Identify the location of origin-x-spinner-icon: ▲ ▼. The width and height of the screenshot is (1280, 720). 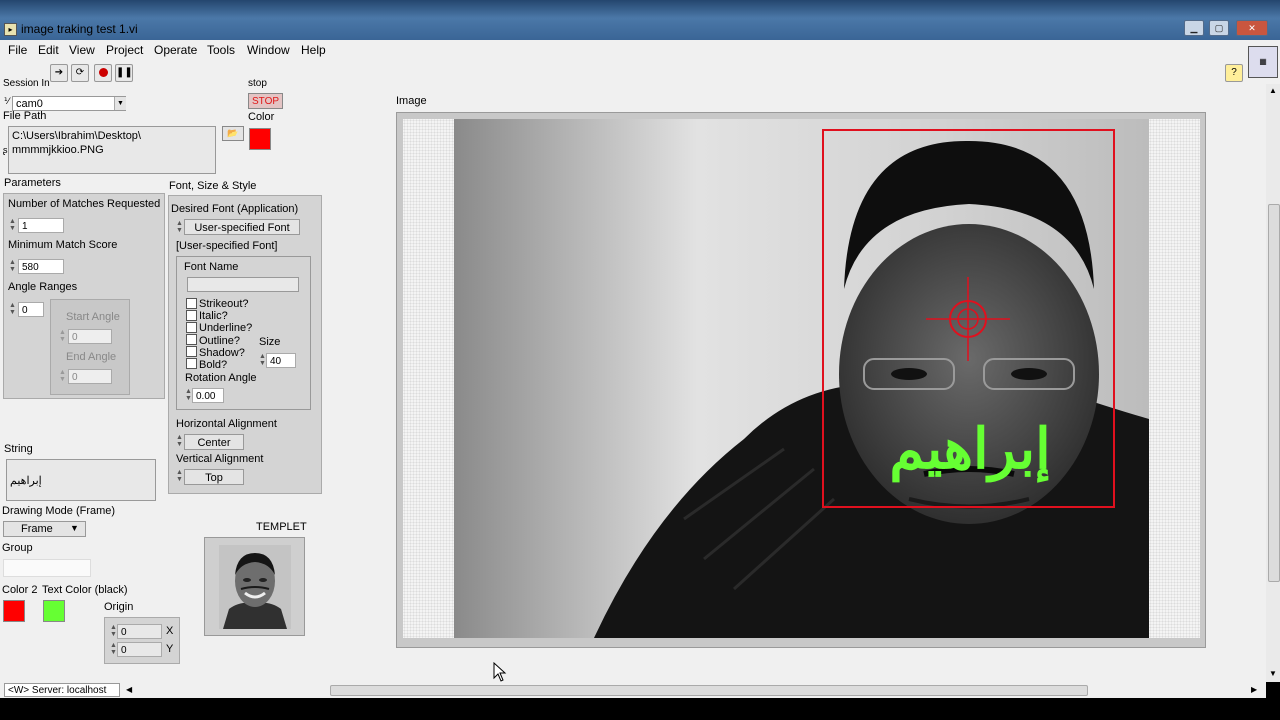
(113, 631).